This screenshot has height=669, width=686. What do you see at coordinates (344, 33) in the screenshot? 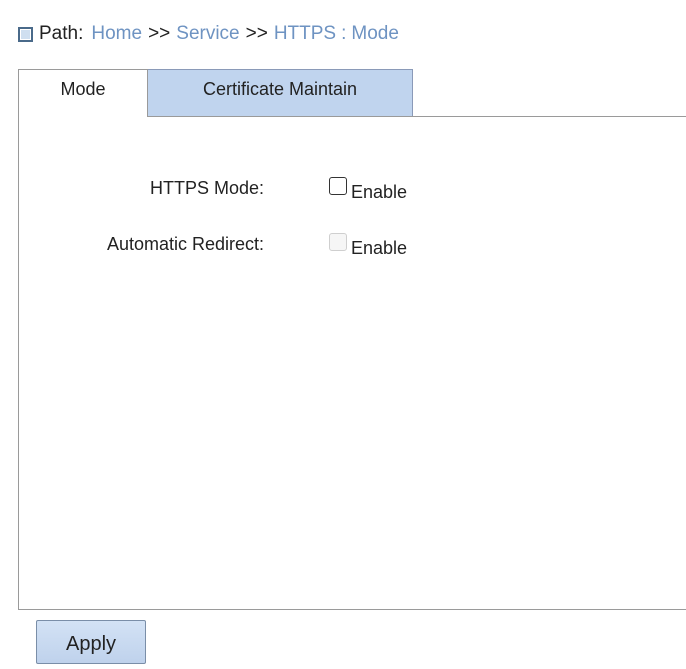
I see `breadcrumb-colon: :` at bounding box center [344, 33].